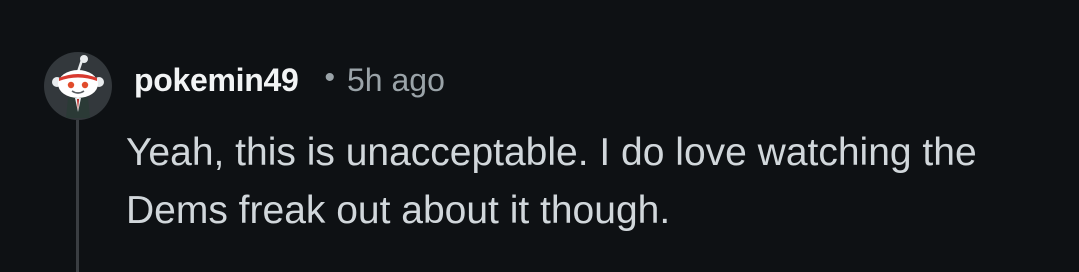 The image size is (1079, 272). Describe the element at coordinates (216, 80) in the screenshot. I see `username-link: pokemin49` at that location.